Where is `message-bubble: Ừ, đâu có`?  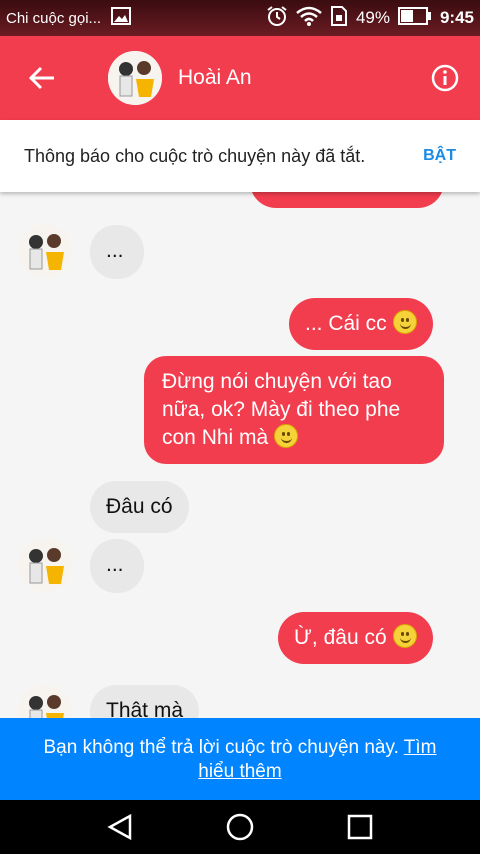
message-bubble: Ừ, đâu có is located at coordinates (355, 638).